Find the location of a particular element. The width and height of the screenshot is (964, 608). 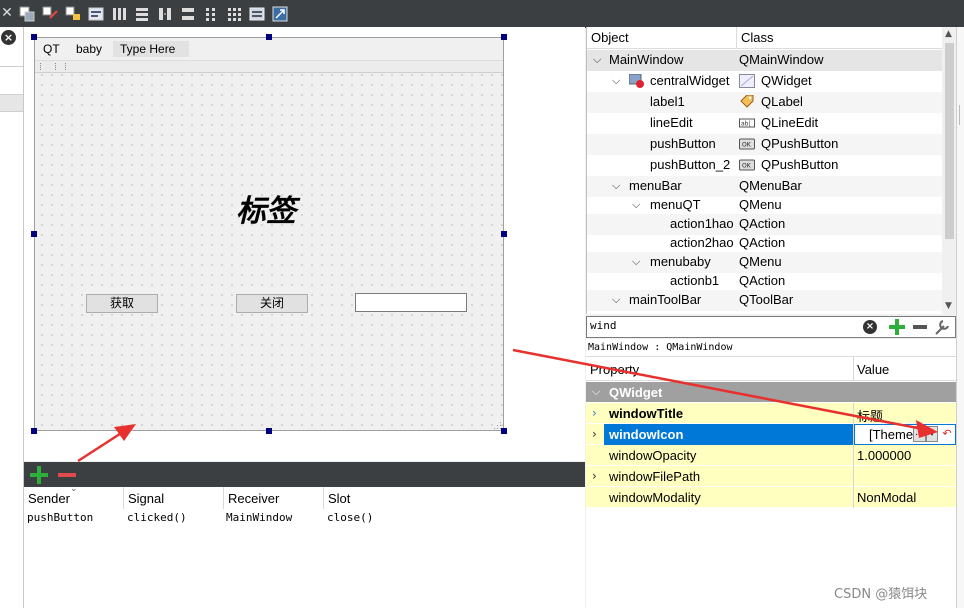

property-value: 1.000000 is located at coordinates (884, 455).